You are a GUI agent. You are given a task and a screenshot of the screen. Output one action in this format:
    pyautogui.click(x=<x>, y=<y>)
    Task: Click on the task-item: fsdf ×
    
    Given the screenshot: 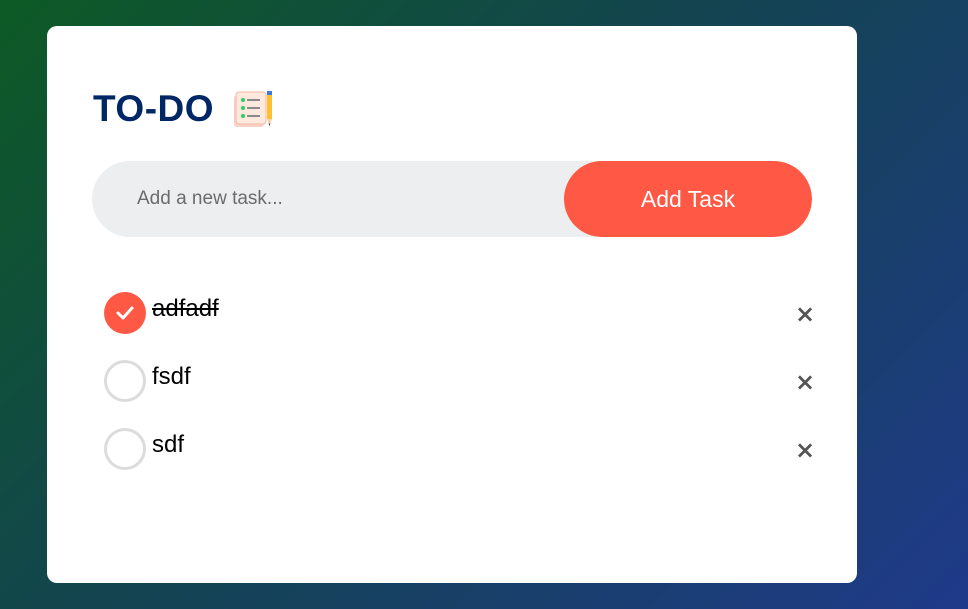 What is the action you would take?
    pyautogui.click(x=459, y=380)
    